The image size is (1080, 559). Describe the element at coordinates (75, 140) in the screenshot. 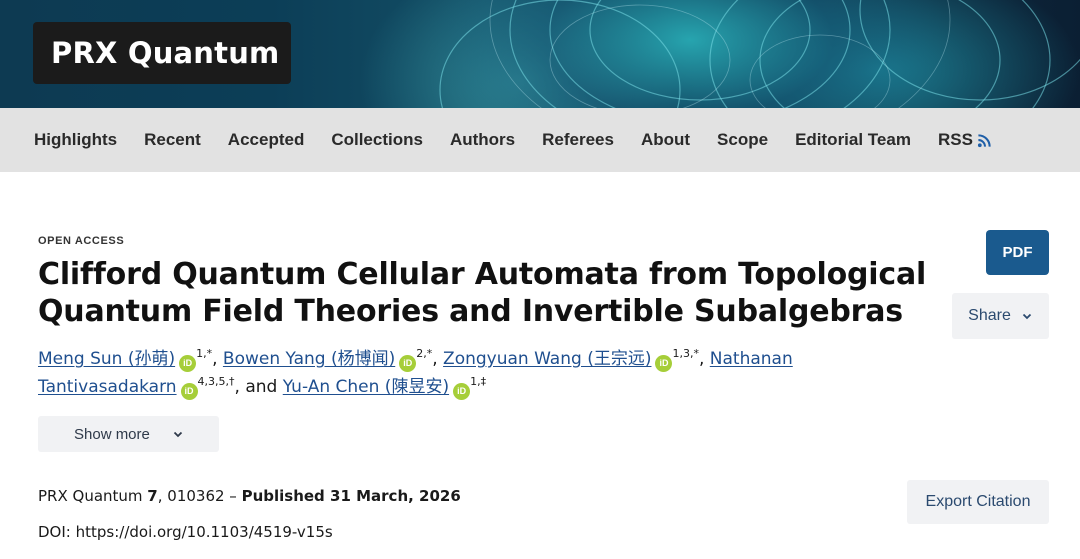

I see `nav-item-highlights: Highlights` at that location.